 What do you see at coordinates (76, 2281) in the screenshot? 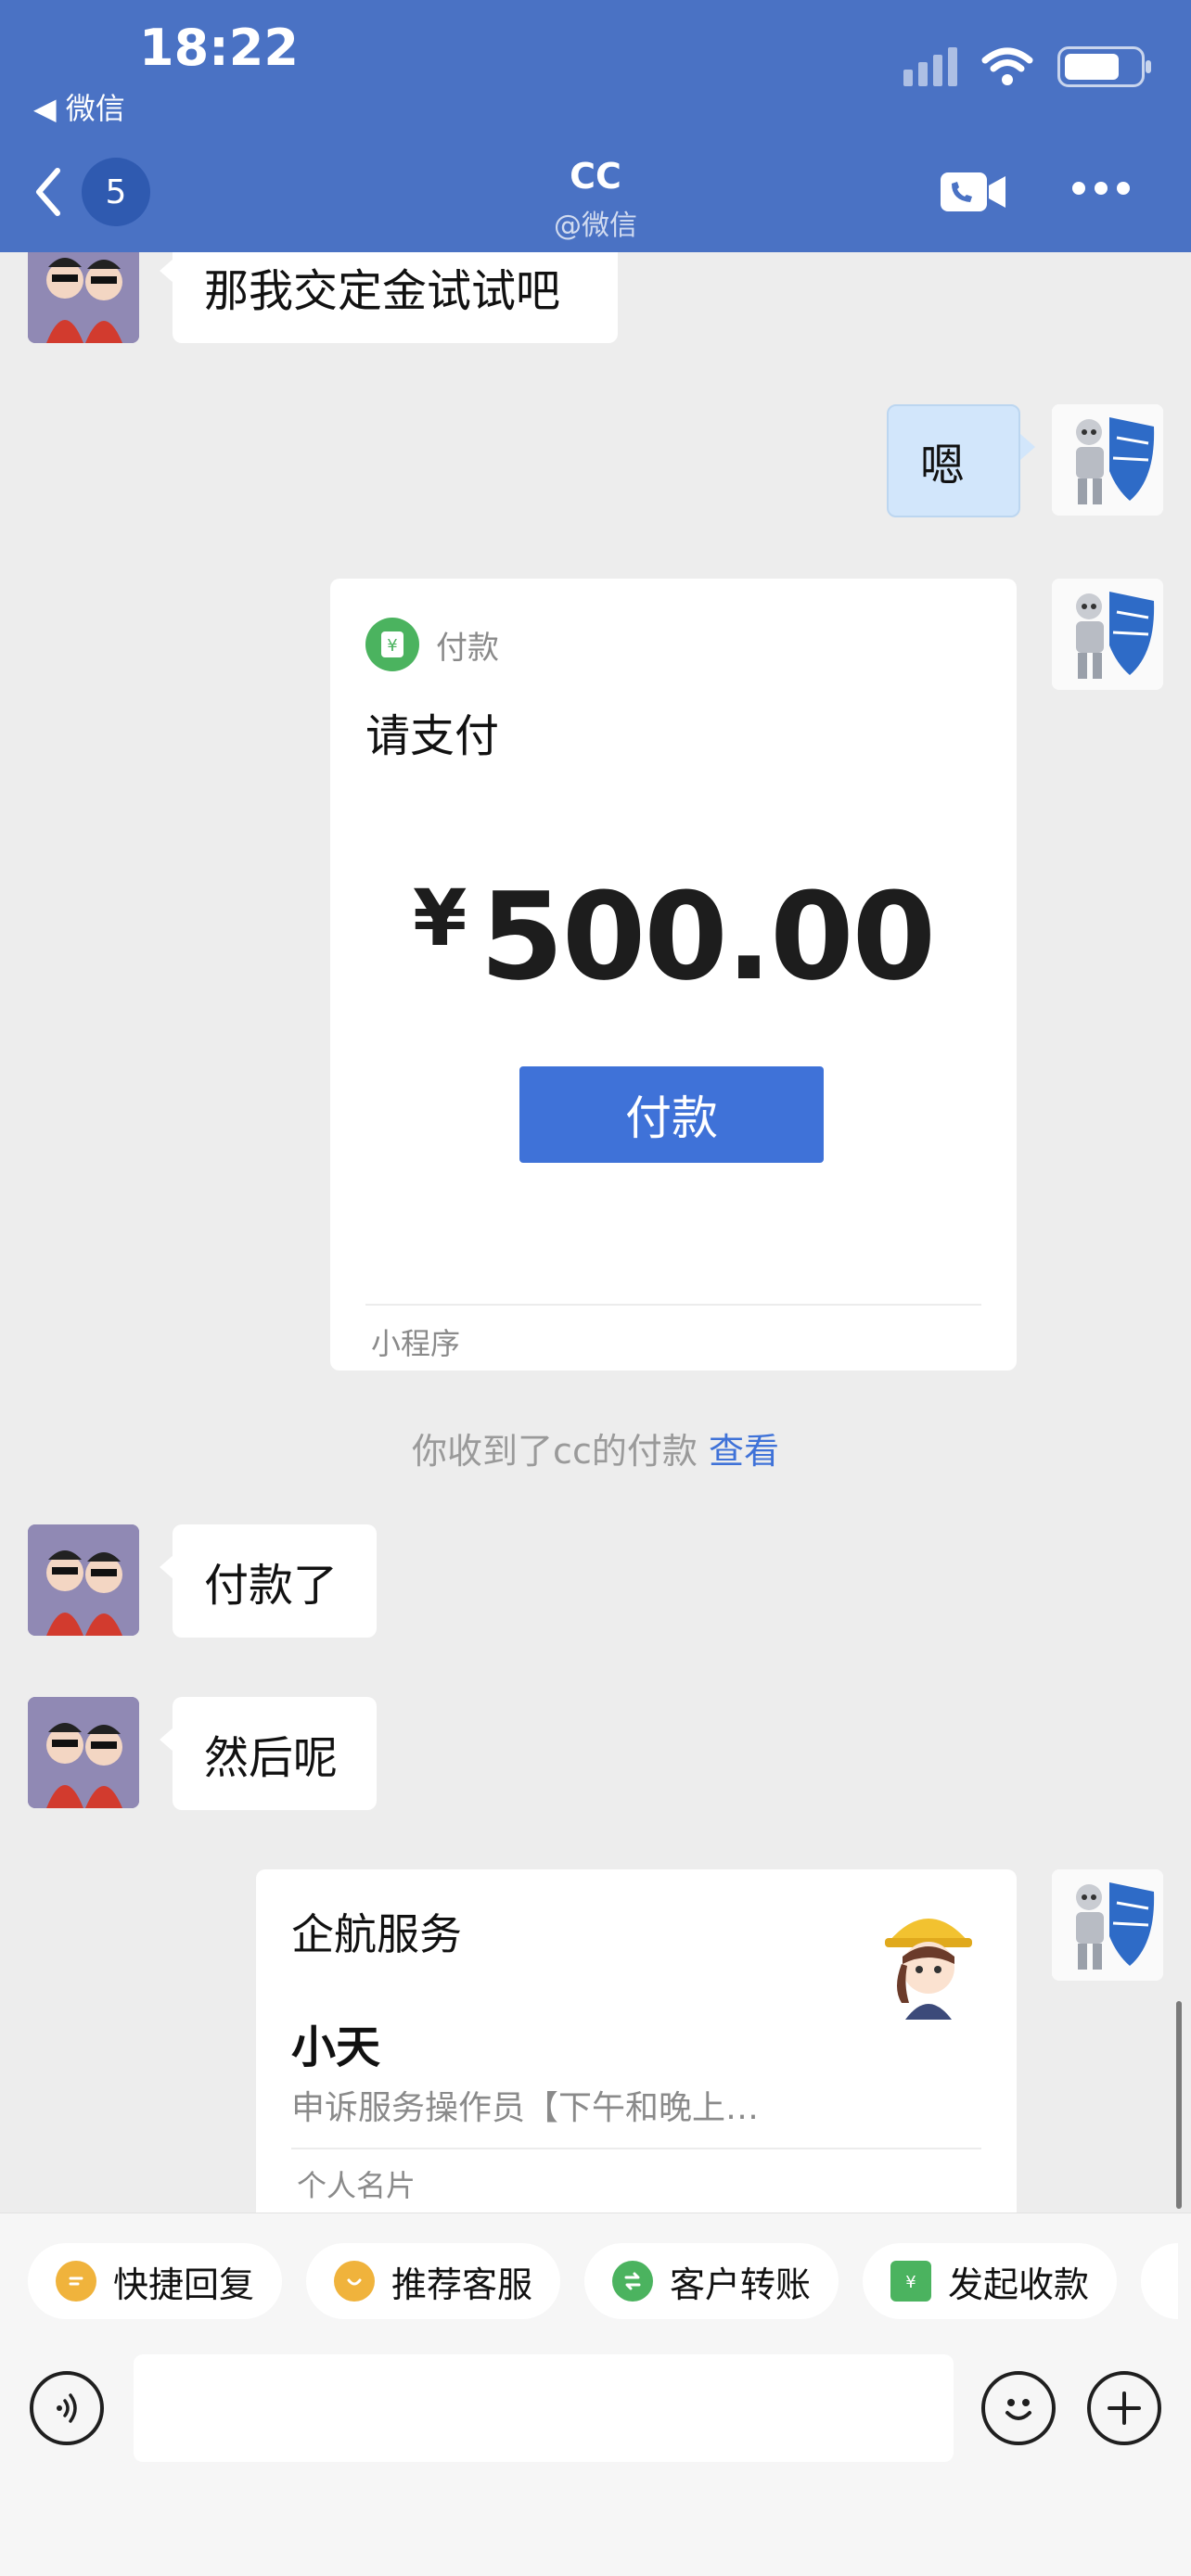
I see `quick-reply-icon` at bounding box center [76, 2281].